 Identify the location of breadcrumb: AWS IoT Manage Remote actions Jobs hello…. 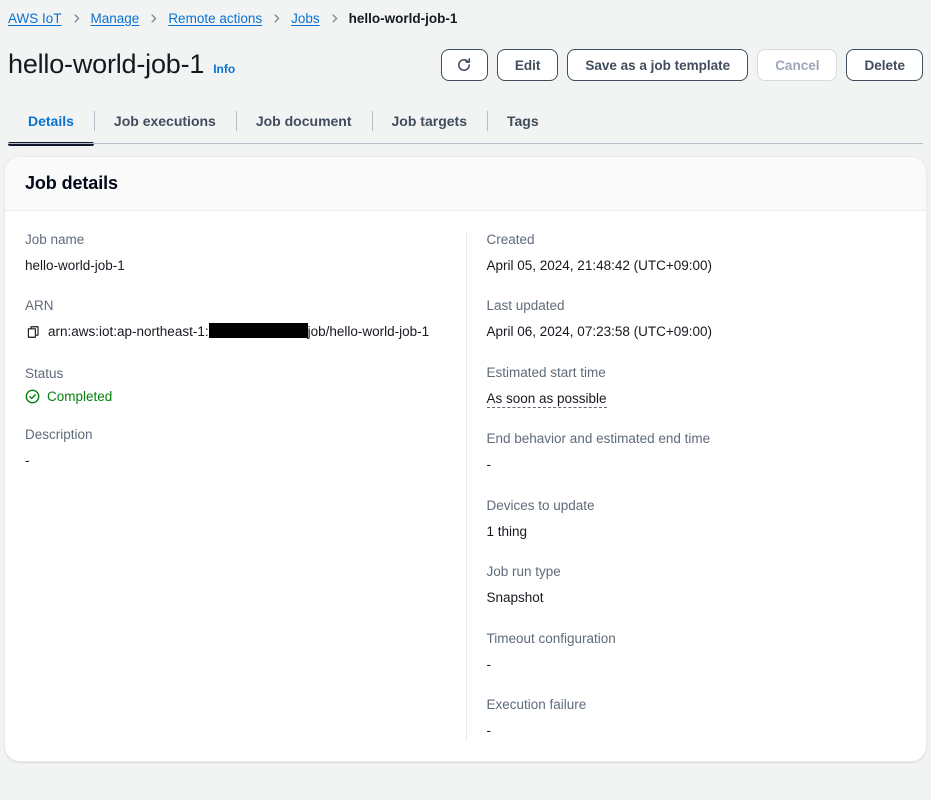
(465, 18).